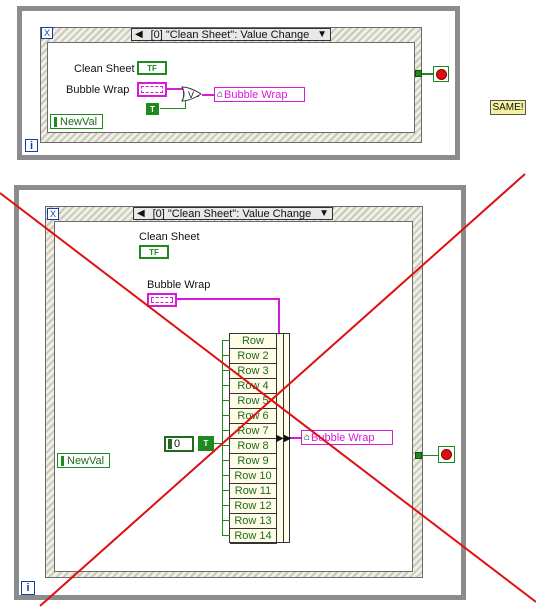 This screenshot has height=610, width=536. I want to click on top-event-case-label: [0] "Clean Sheet": Value Change, so click(230, 34).